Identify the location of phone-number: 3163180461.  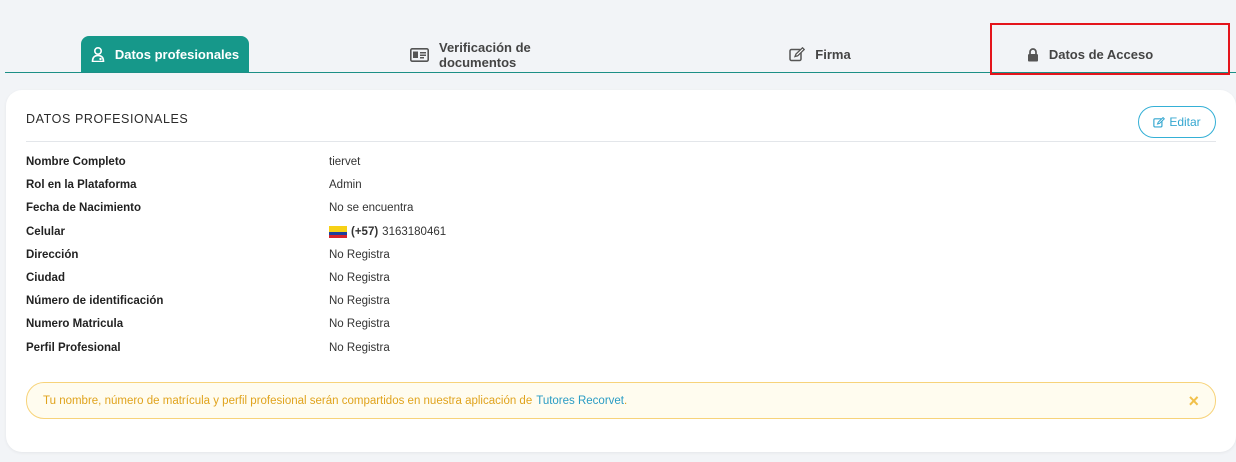
(414, 231).